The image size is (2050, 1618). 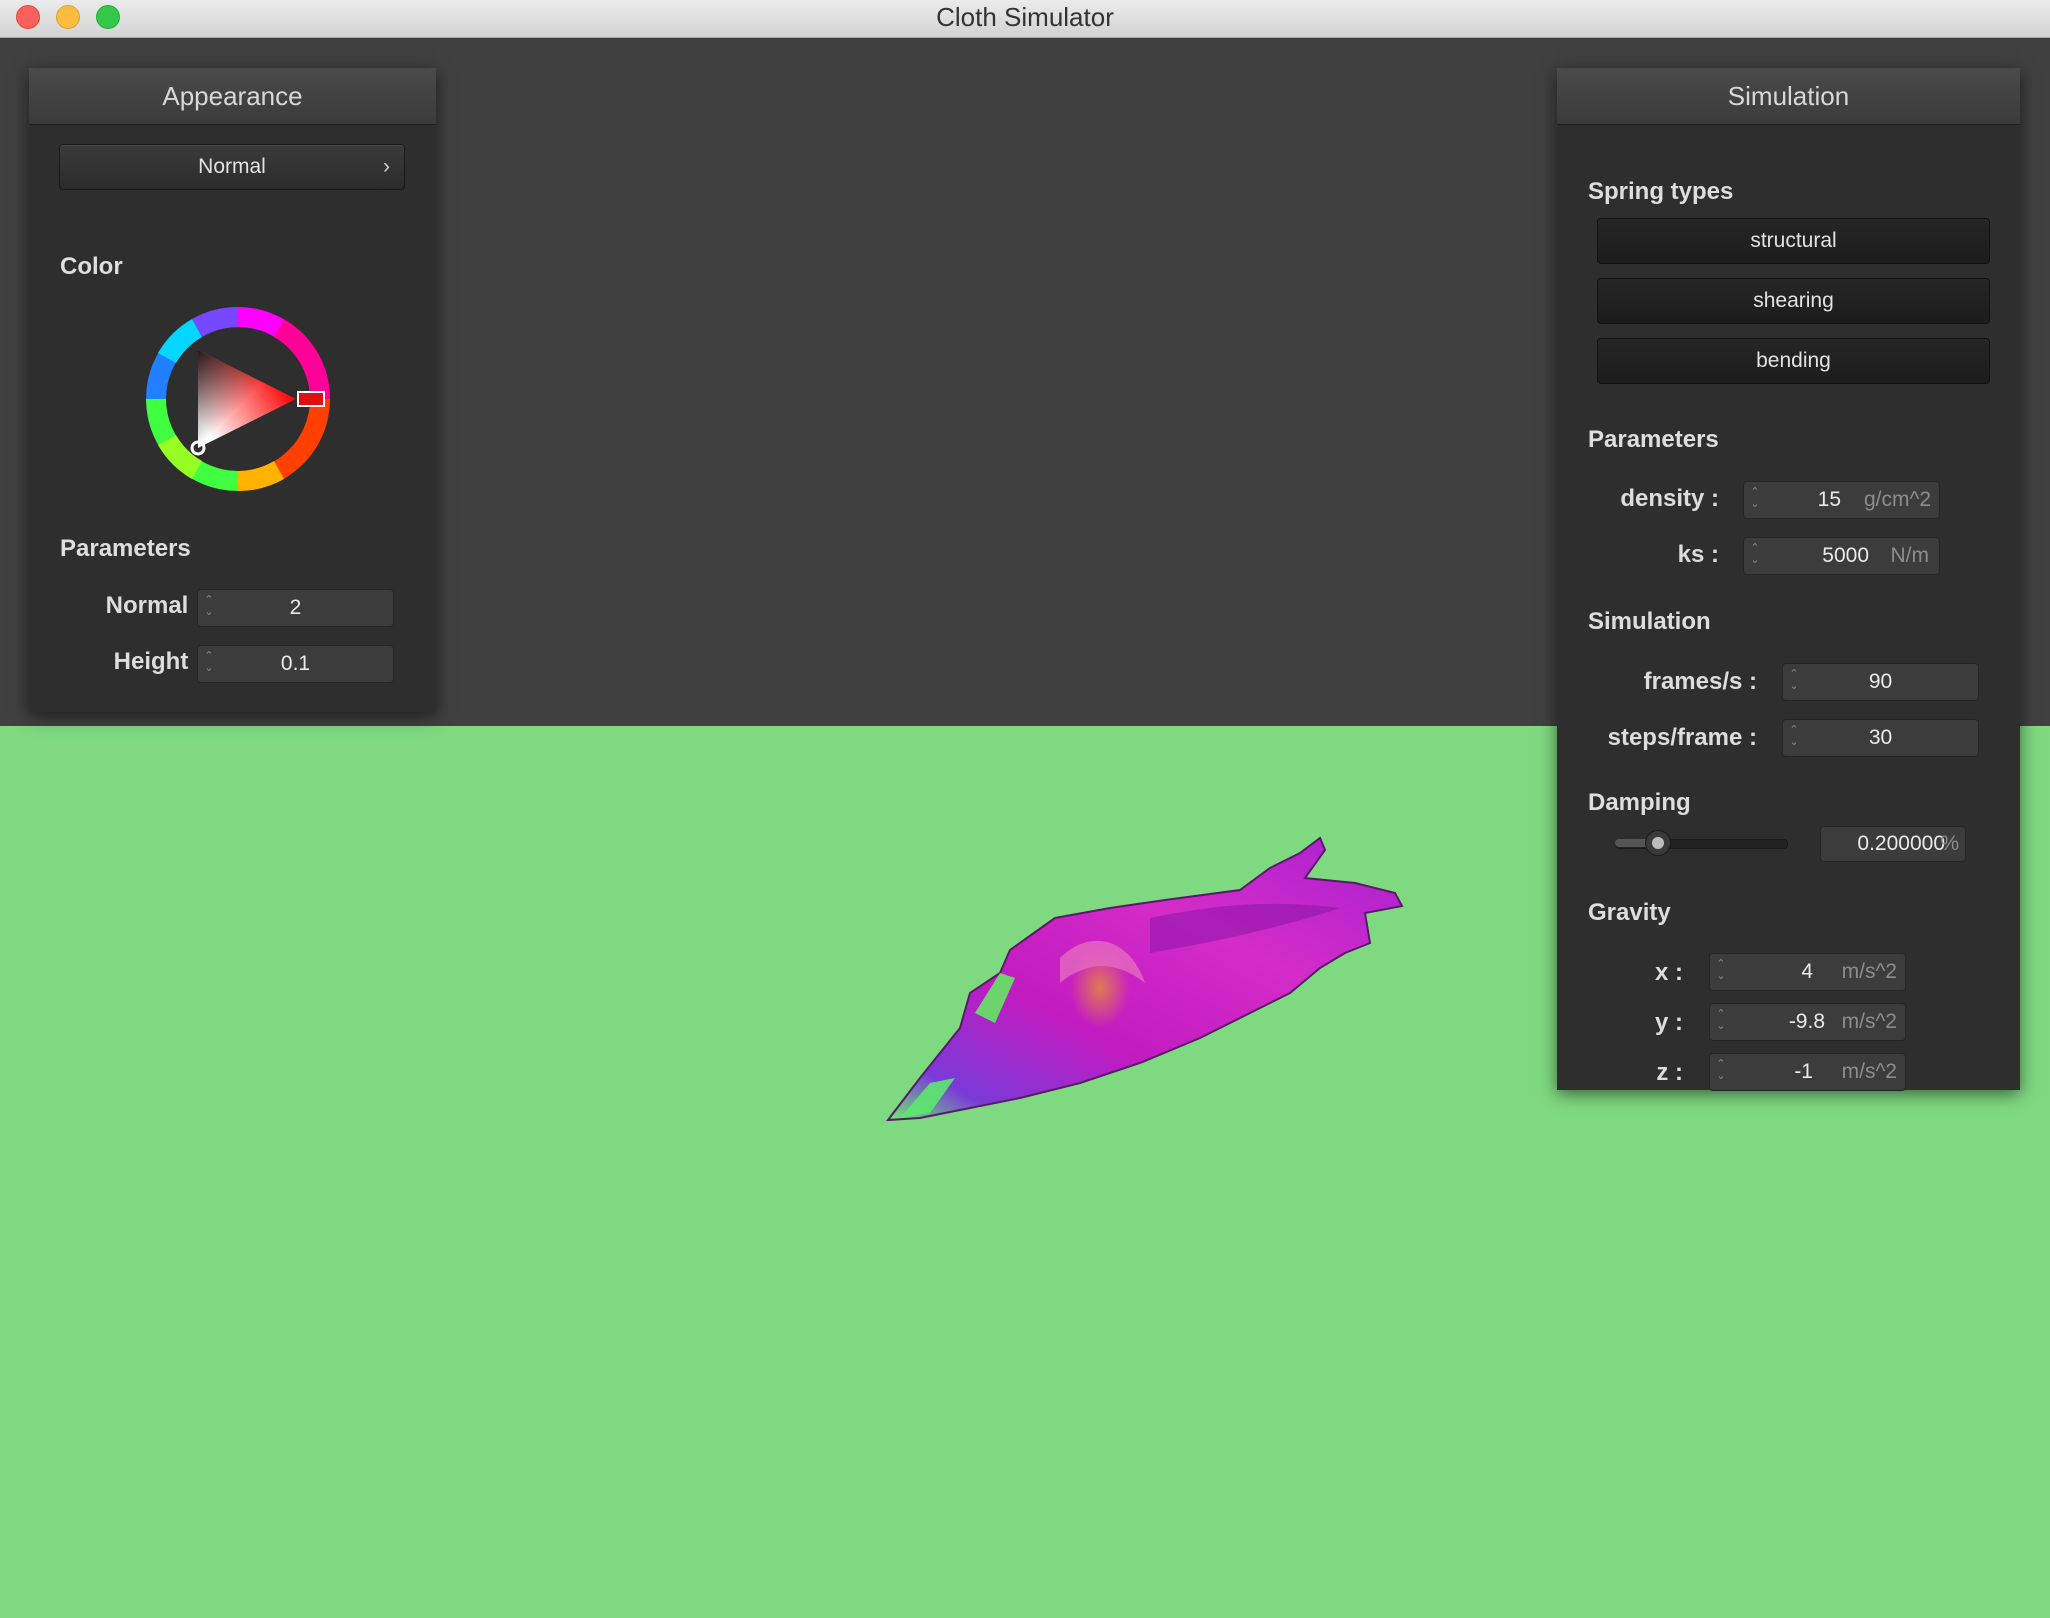 I want to click on frames-per-s-input: ⌃ ⌄ 90, so click(x=1880, y=682).